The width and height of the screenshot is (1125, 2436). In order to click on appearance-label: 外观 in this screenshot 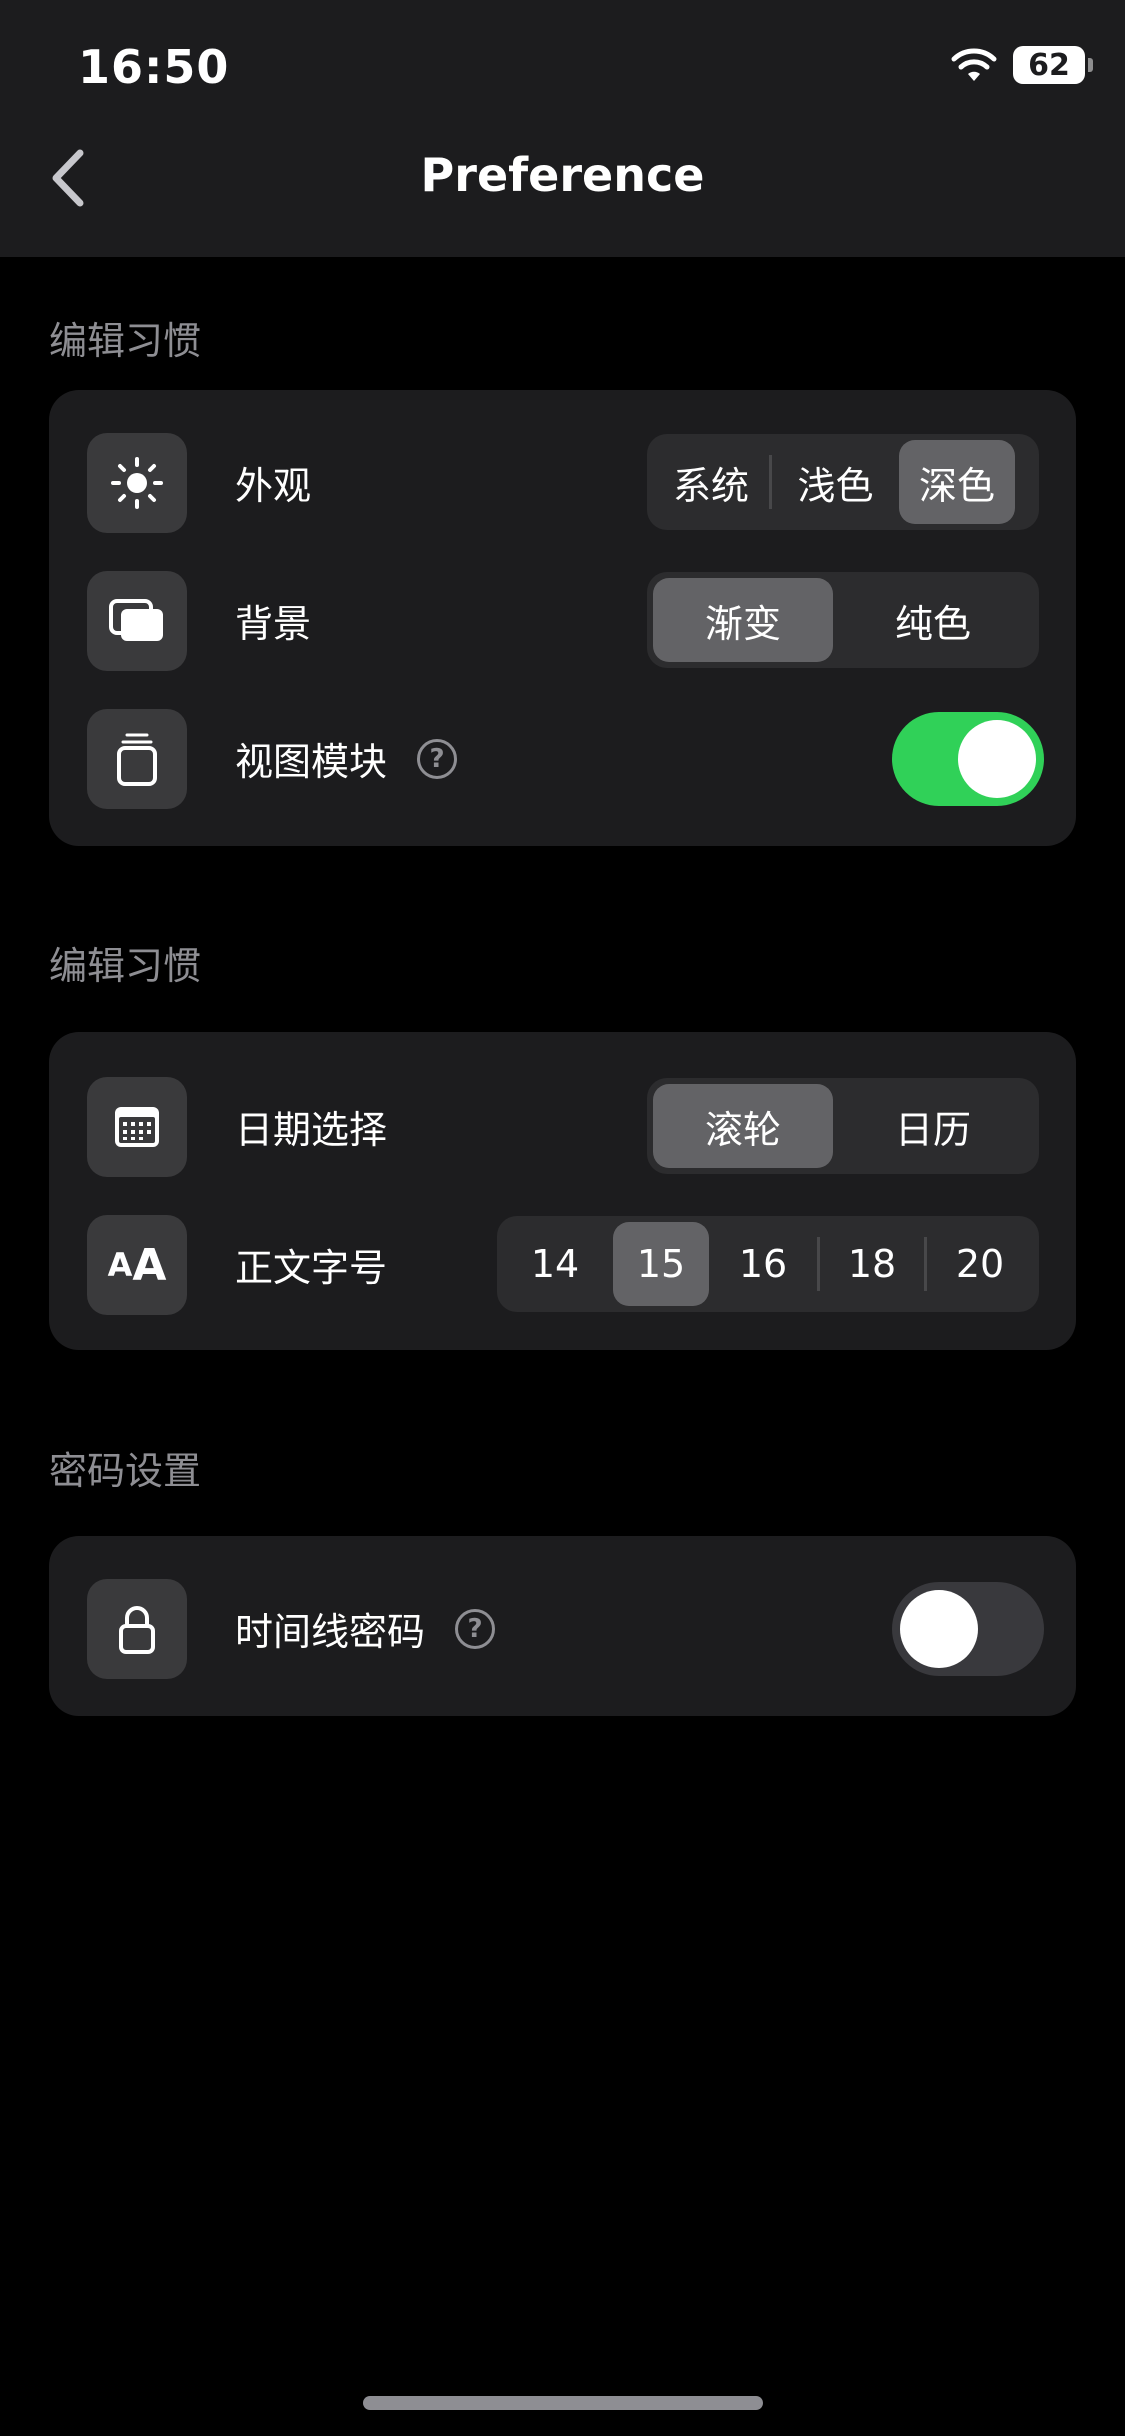, I will do `click(273, 486)`.